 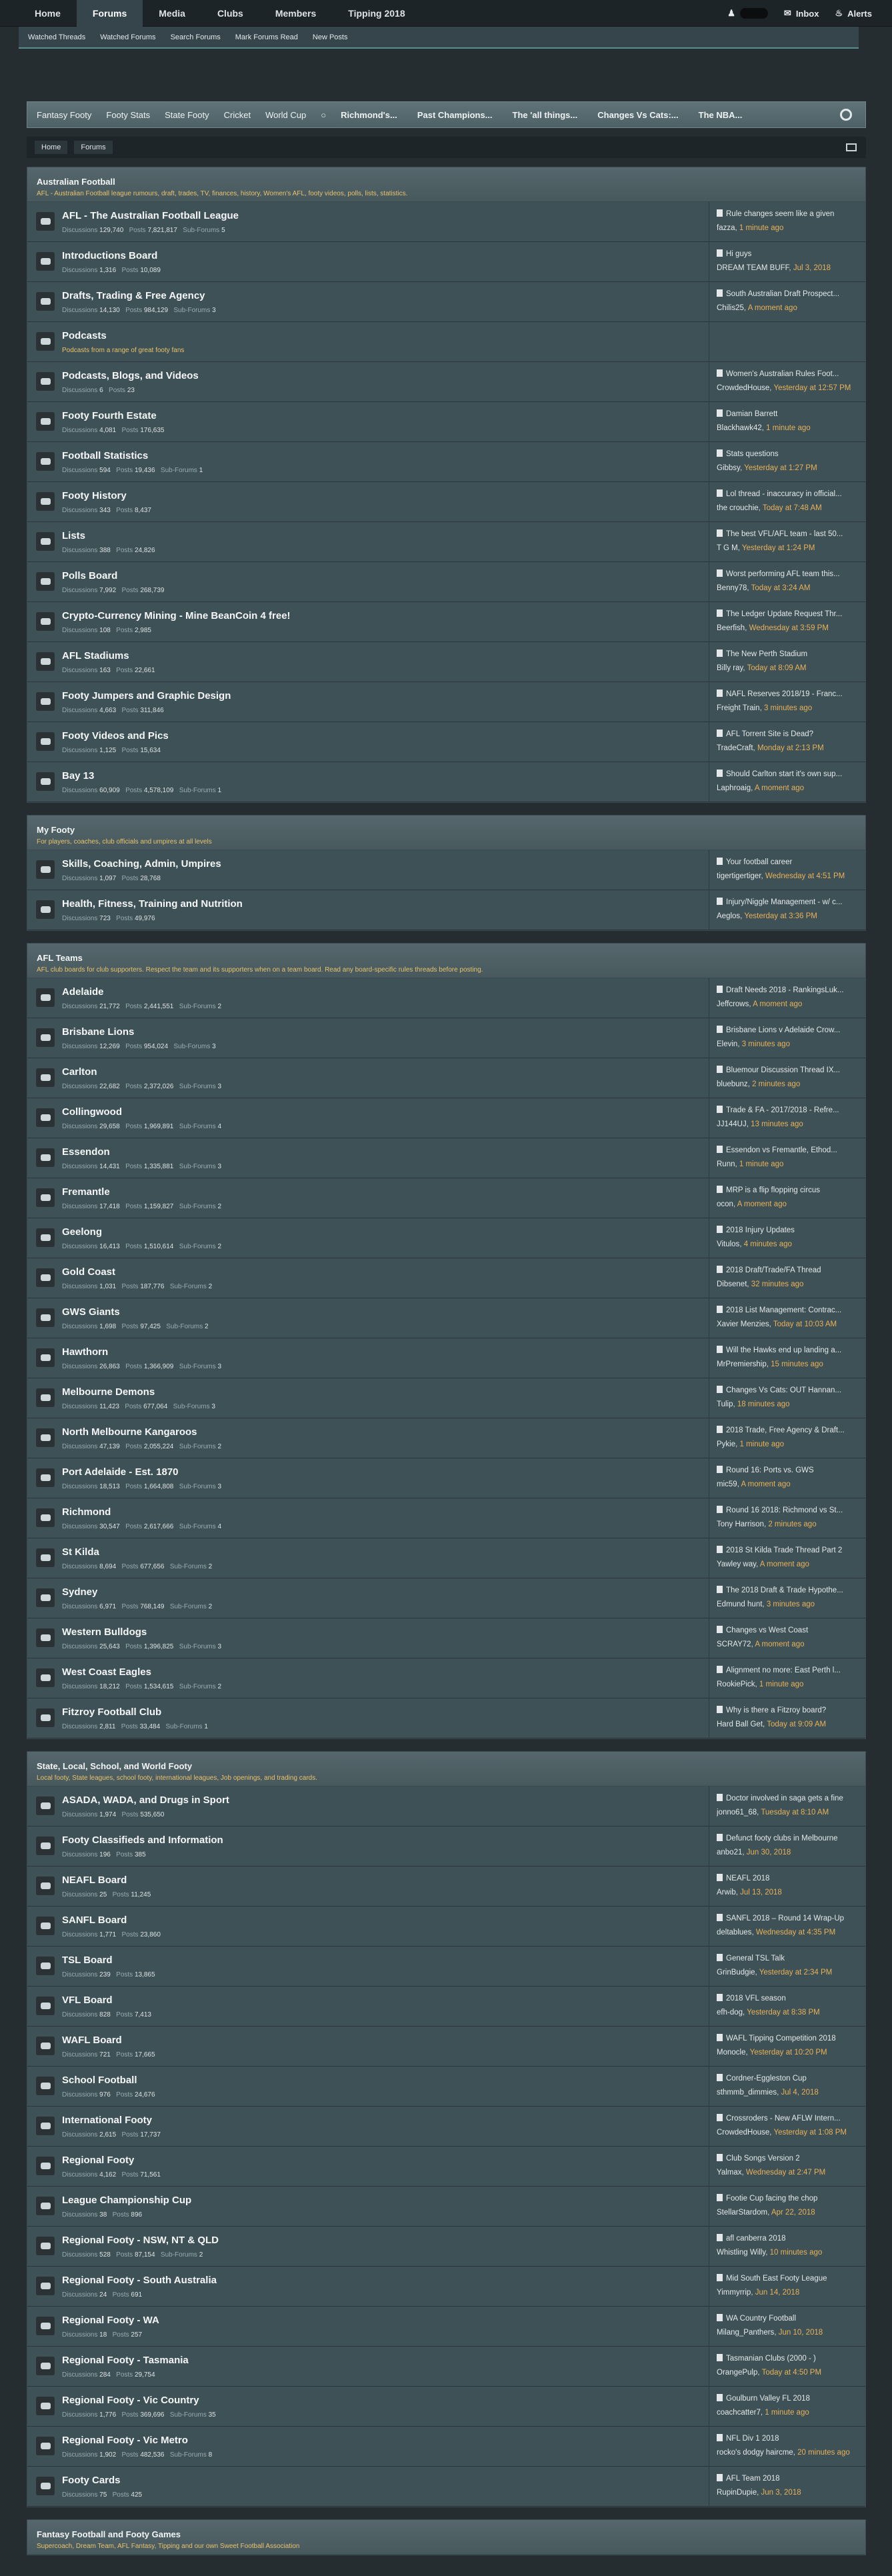 What do you see at coordinates (115, 736) in the screenshot?
I see `forum-title: Footy Videos and Pics` at bounding box center [115, 736].